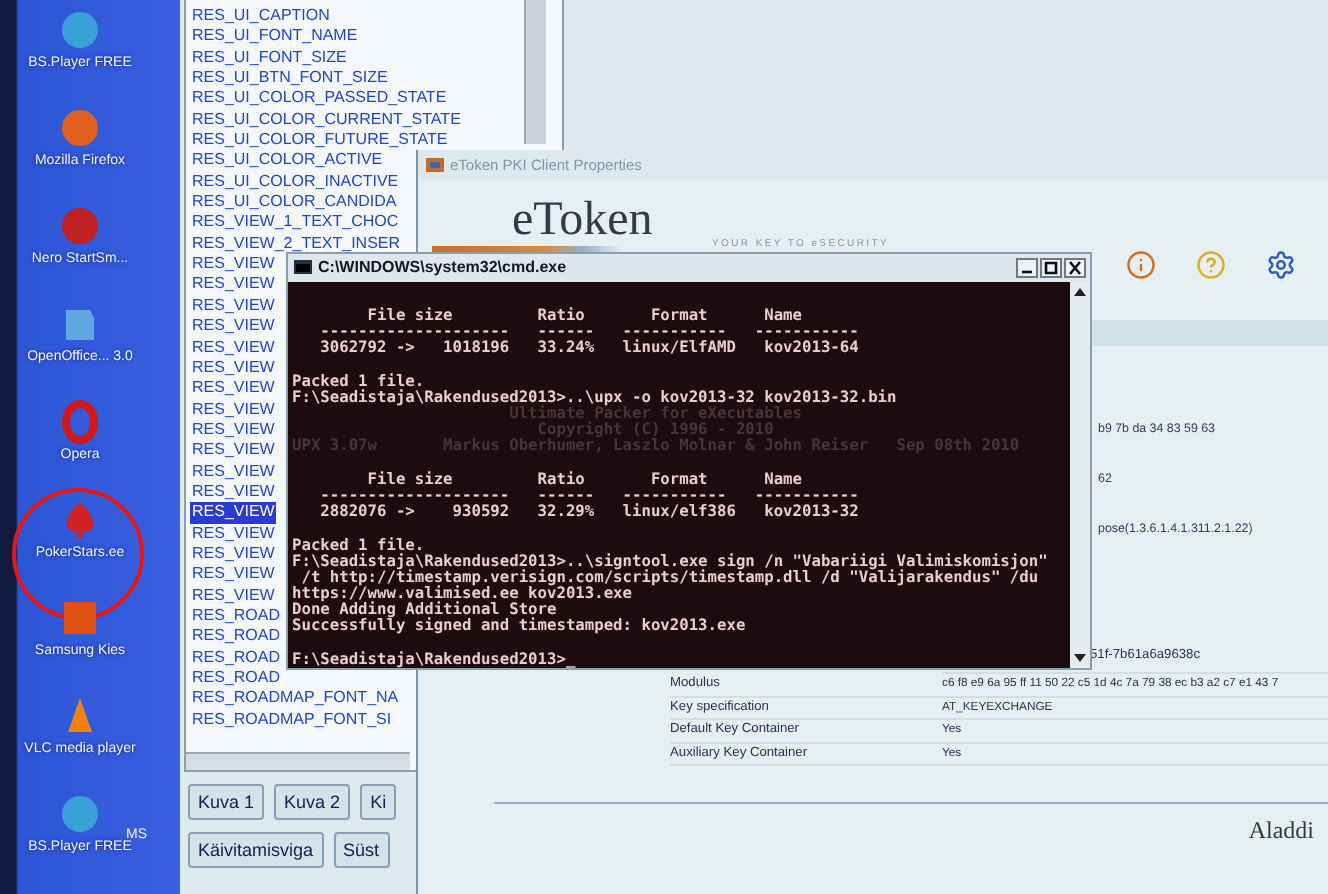 This screenshot has height=894, width=1328. Describe the element at coordinates (275, 37) in the screenshot. I see `list-item: RES_UI_FONT_NAME` at that location.